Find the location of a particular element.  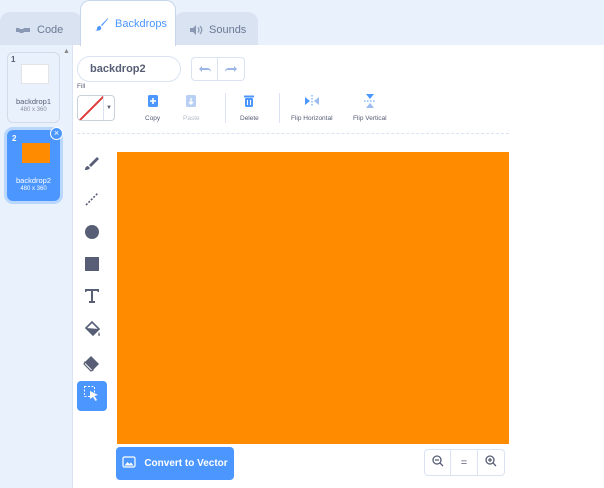

circle-tool is located at coordinates (92, 234).